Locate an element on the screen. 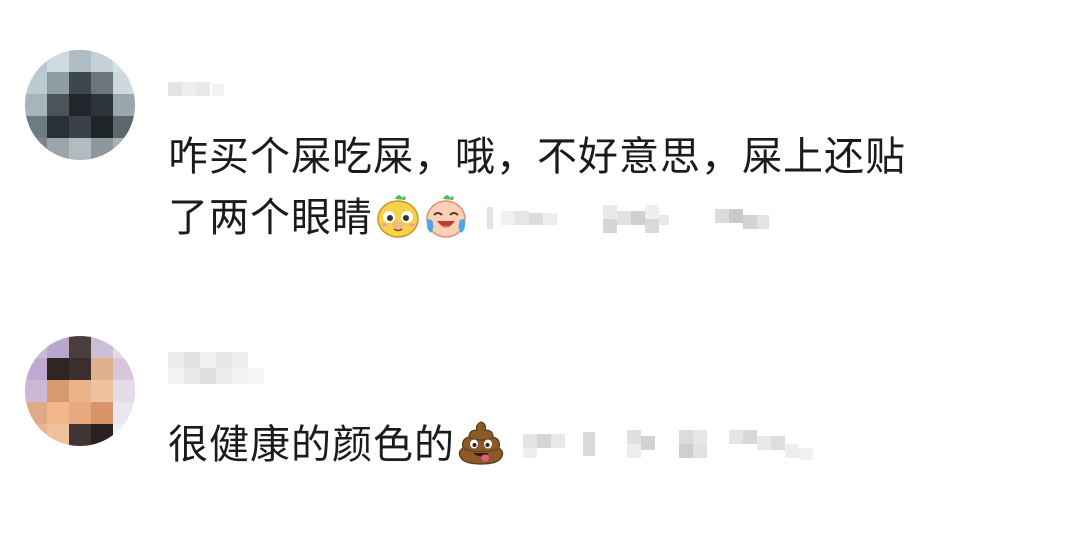 Image resolution: width=1080 pixels, height=535 pixels. laughing-crying-face-emoji is located at coordinates (446, 221).